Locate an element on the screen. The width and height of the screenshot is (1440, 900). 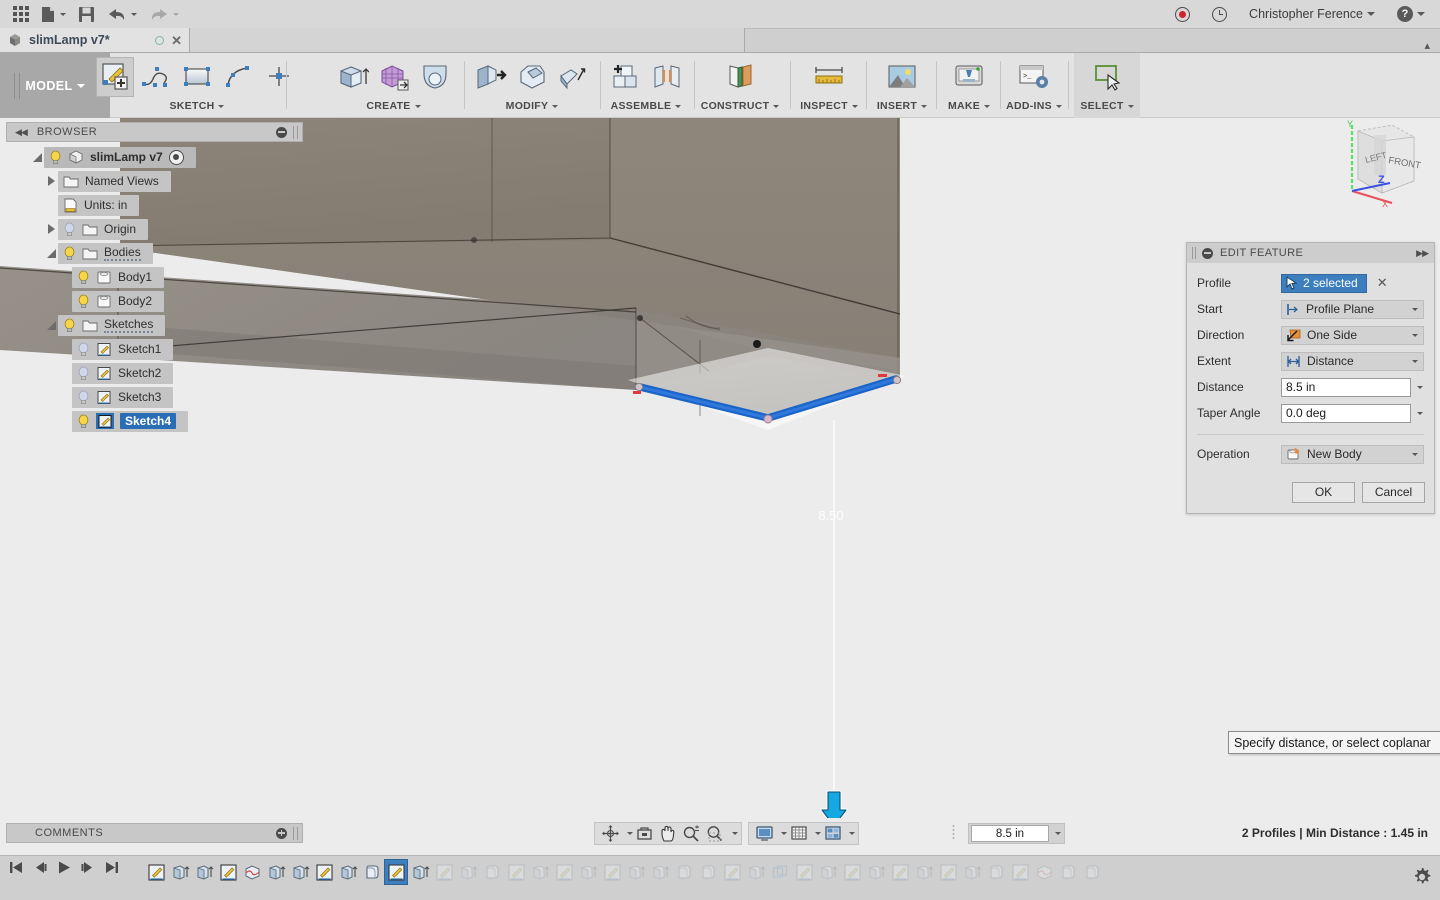
job-status-icon is located at coordinates (1219, 14).